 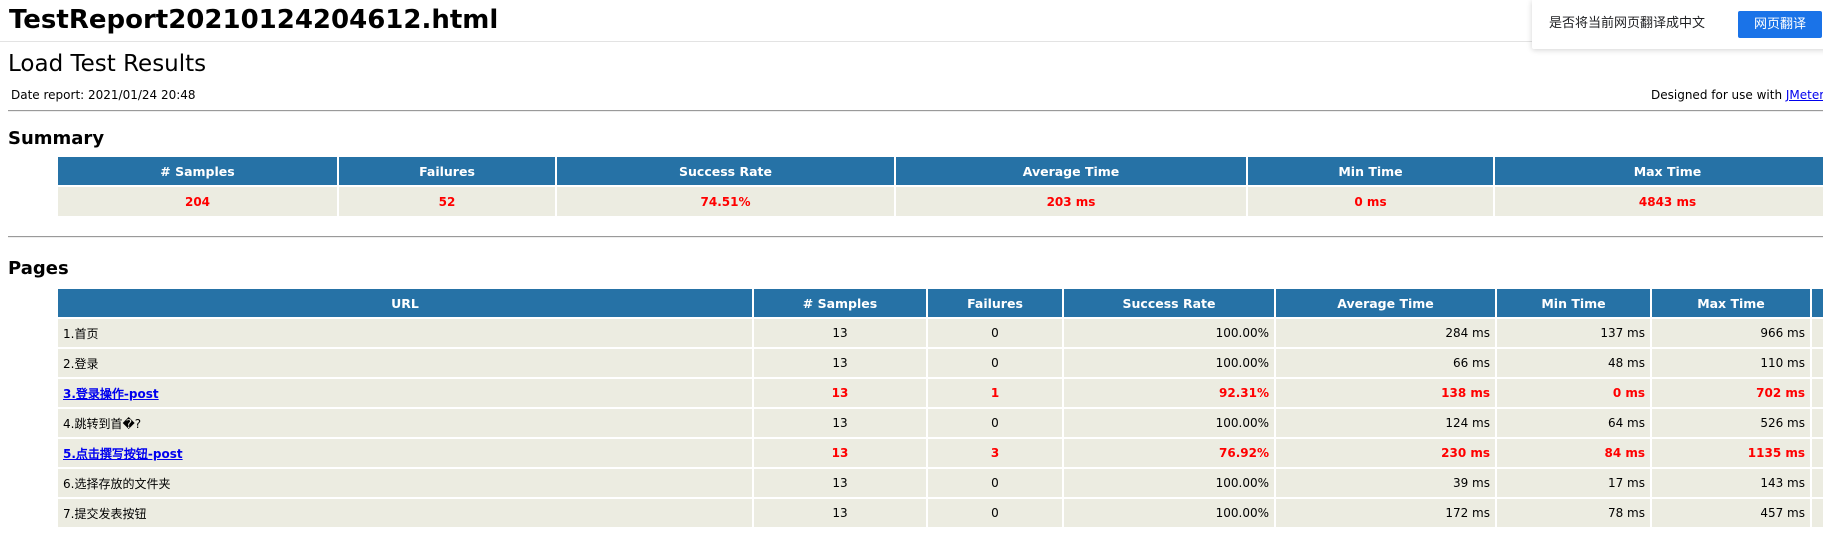 What do you see at coordinates (1659, 201) in the screenshot?
I see `summary-max-time-value: 4843 ms` at bounding box center [1659, 201].